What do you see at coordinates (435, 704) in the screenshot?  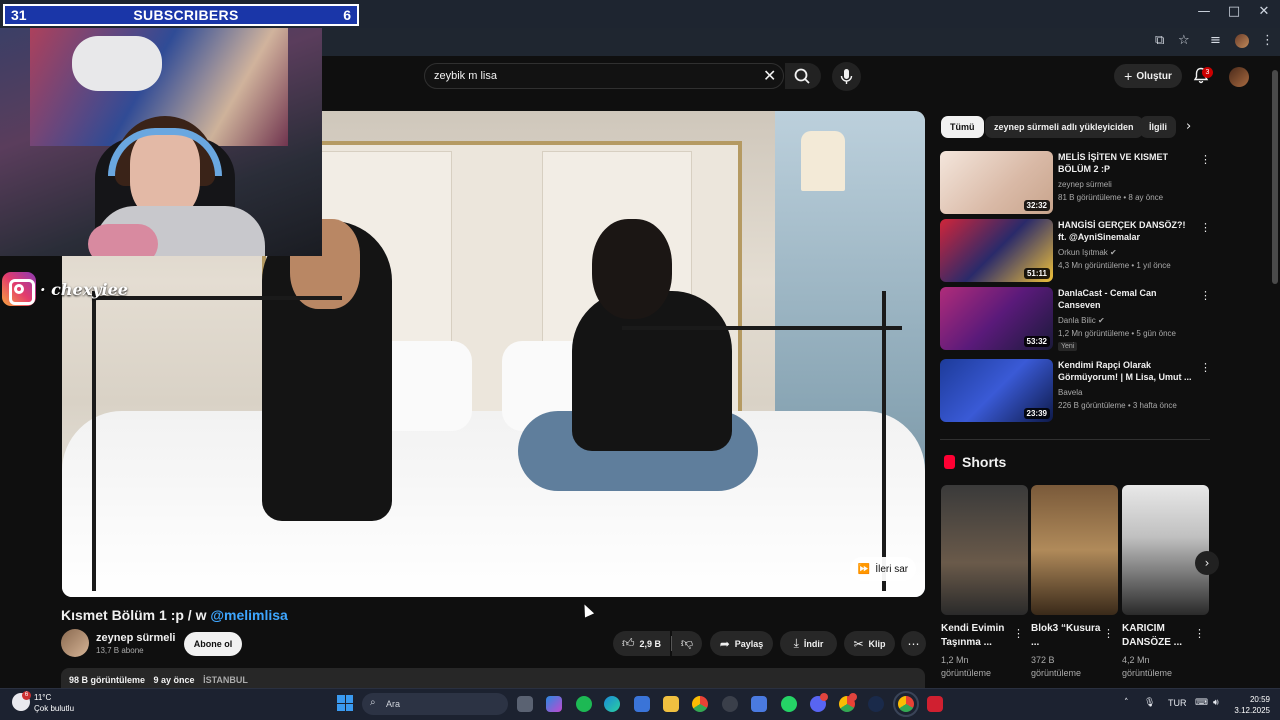 I see `taskbar-search` at bounding box center [435, 704].